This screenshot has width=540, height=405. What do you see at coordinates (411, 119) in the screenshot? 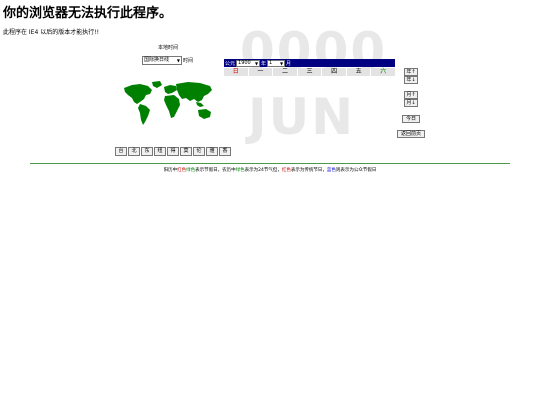
I see `today-button: 今日` at bounding box center [411, 119].